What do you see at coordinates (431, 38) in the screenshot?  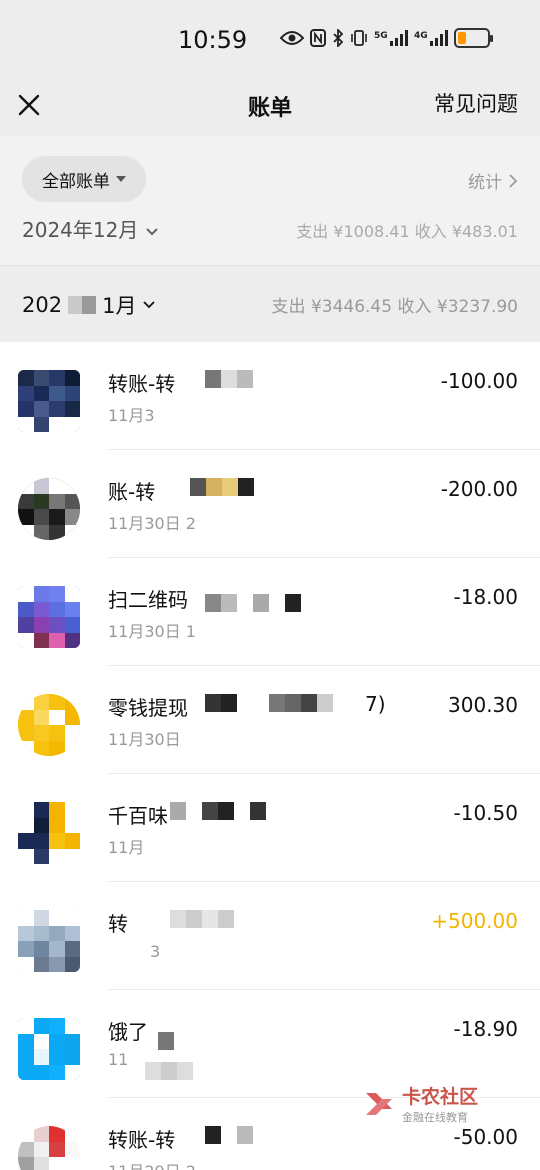 I see `4g-signal-icon: 4G` at bounding box center [431, 38].